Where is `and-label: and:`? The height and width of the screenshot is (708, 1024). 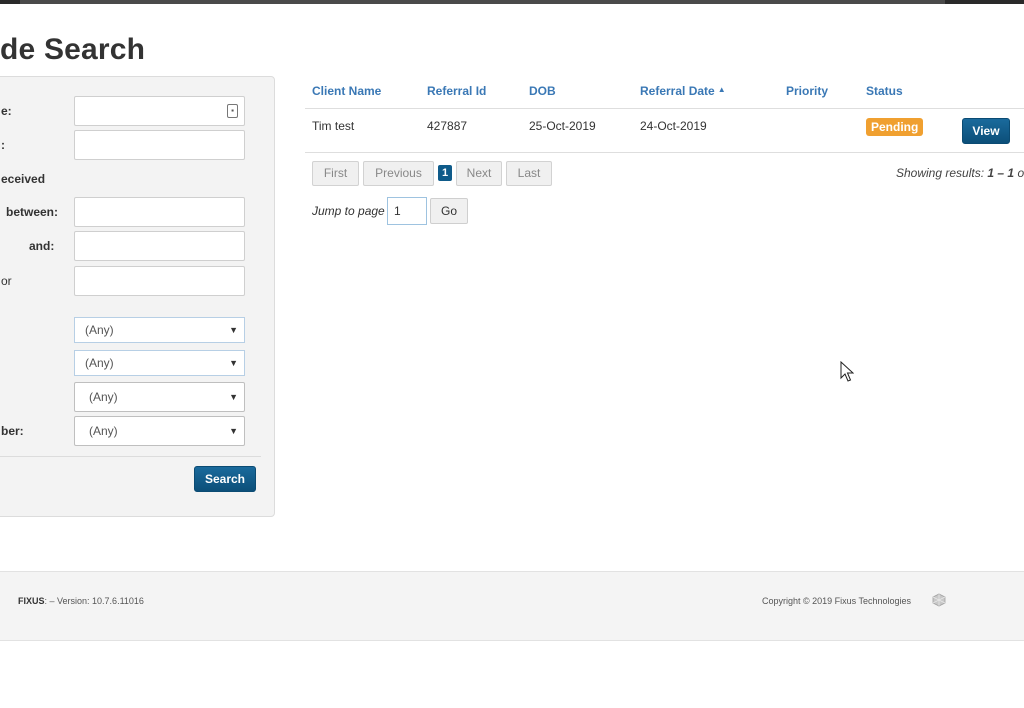 and-label: and: is located at coordinates (42, 246).